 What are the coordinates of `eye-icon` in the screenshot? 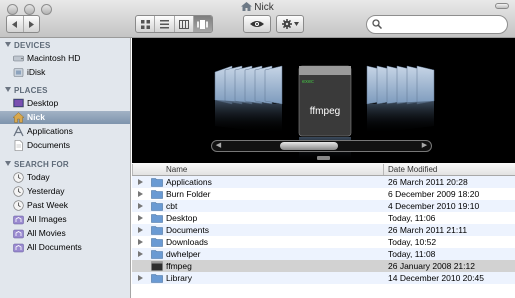 It's located at (257, 24).